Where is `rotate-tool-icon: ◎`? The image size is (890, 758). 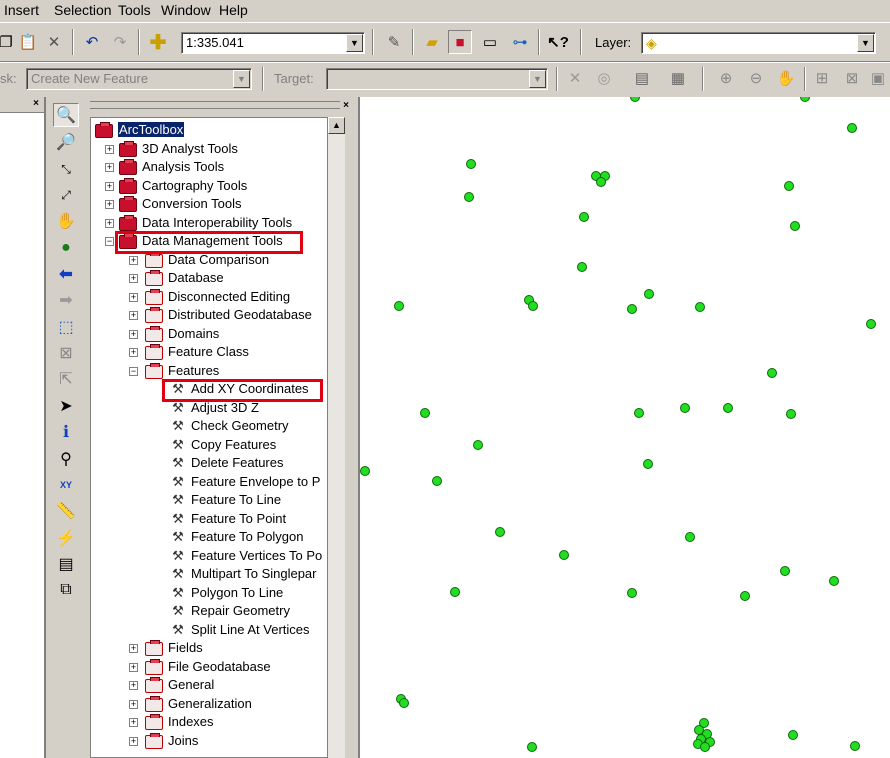
rotate-tool-icon: ◎ is located at coordinates (604, 78).